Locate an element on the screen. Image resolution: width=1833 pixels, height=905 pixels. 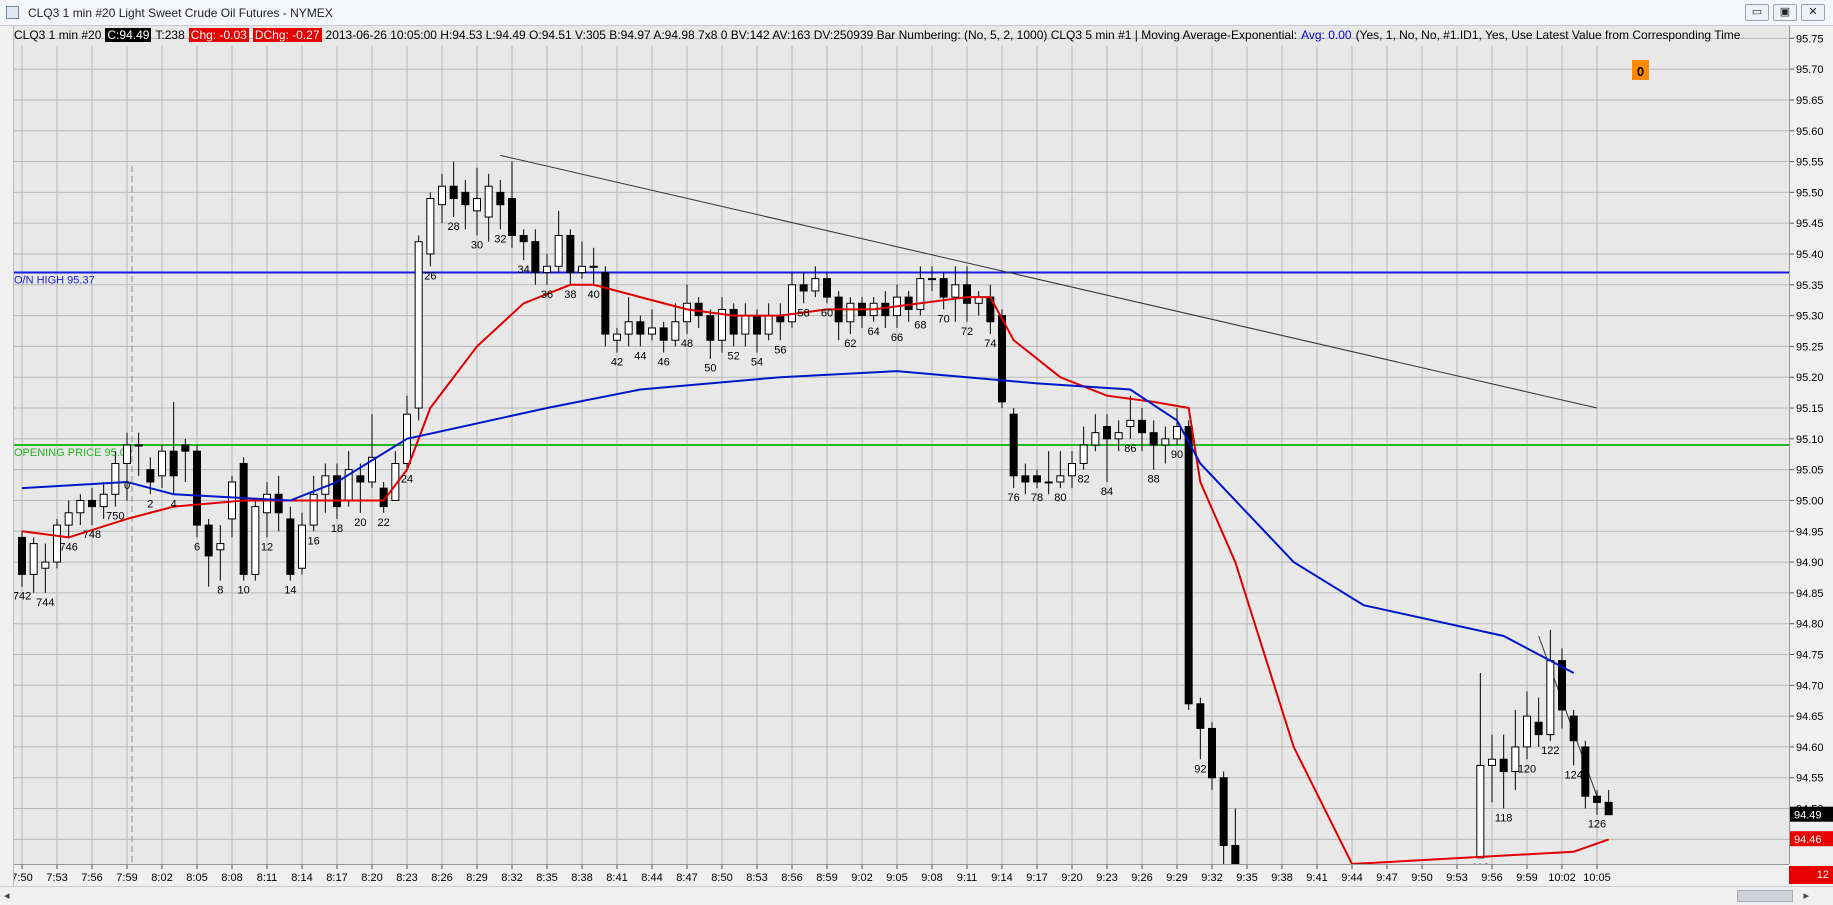
horizontal-scrollbar: ◂ ▸ is located at coordinates (916, 895).